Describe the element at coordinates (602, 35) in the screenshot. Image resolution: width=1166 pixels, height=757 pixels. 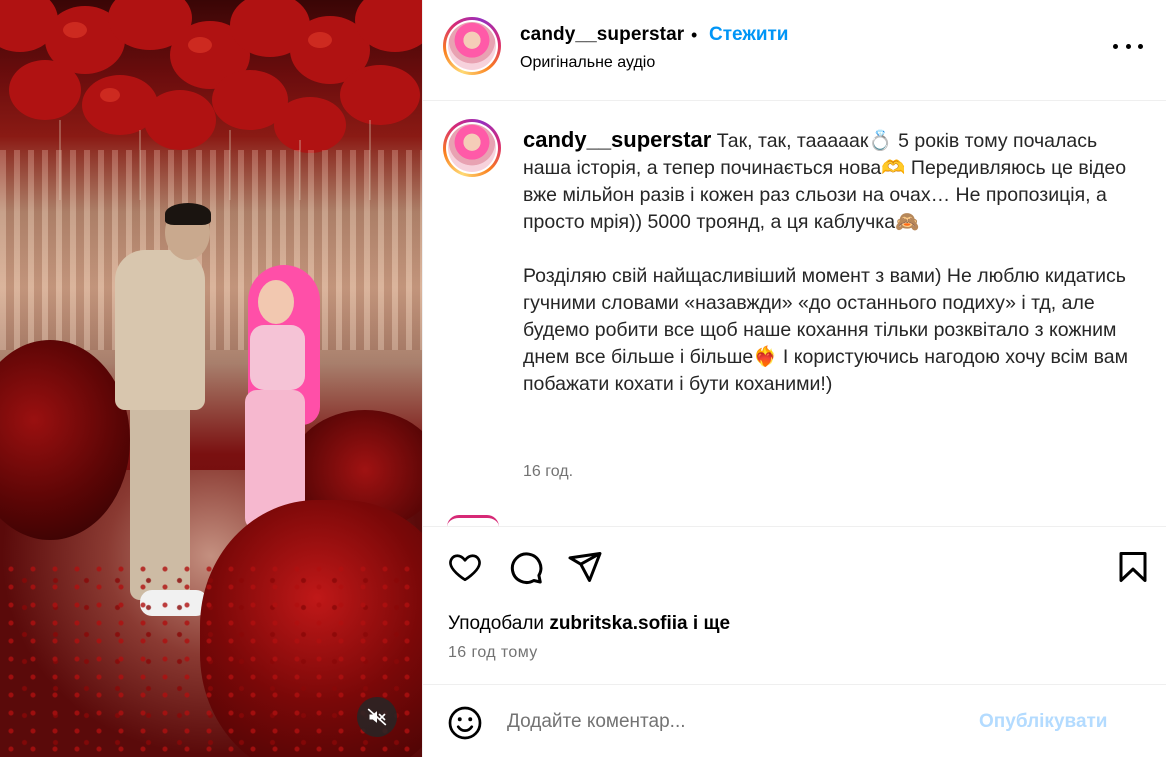
I see `header-username: candy__superstar` at that location.